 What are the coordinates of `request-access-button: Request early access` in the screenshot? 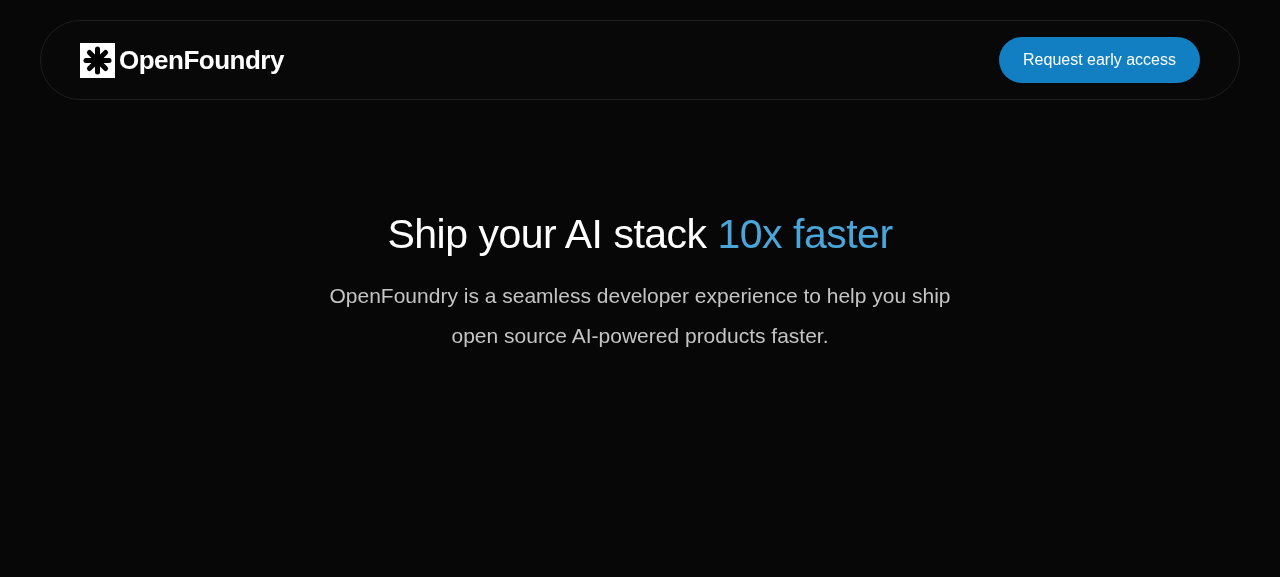 It's located at (1099, 60).